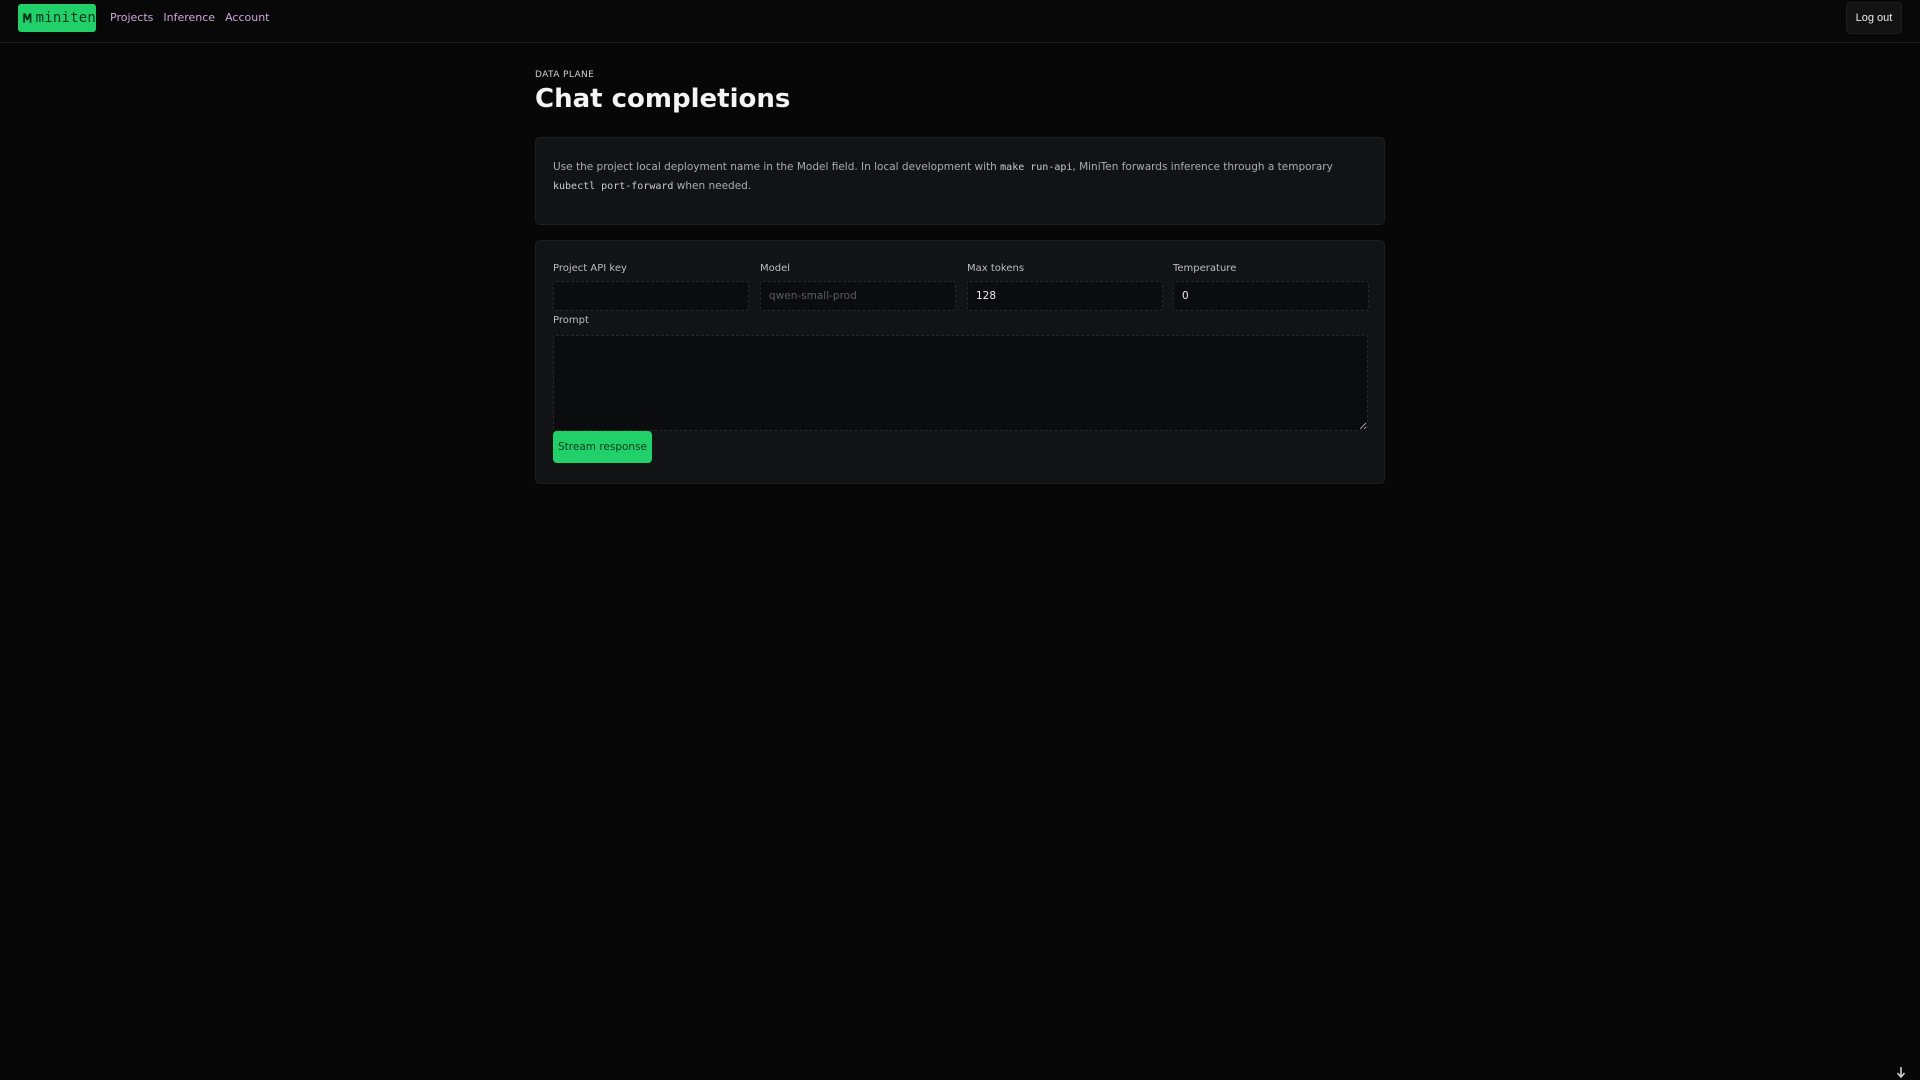 Image resolution: width=1920 pixels, height=1080 pixels. Describe the element at coordinates (960, 383) in the screenshot. I see `prompt-textarea` at that location.